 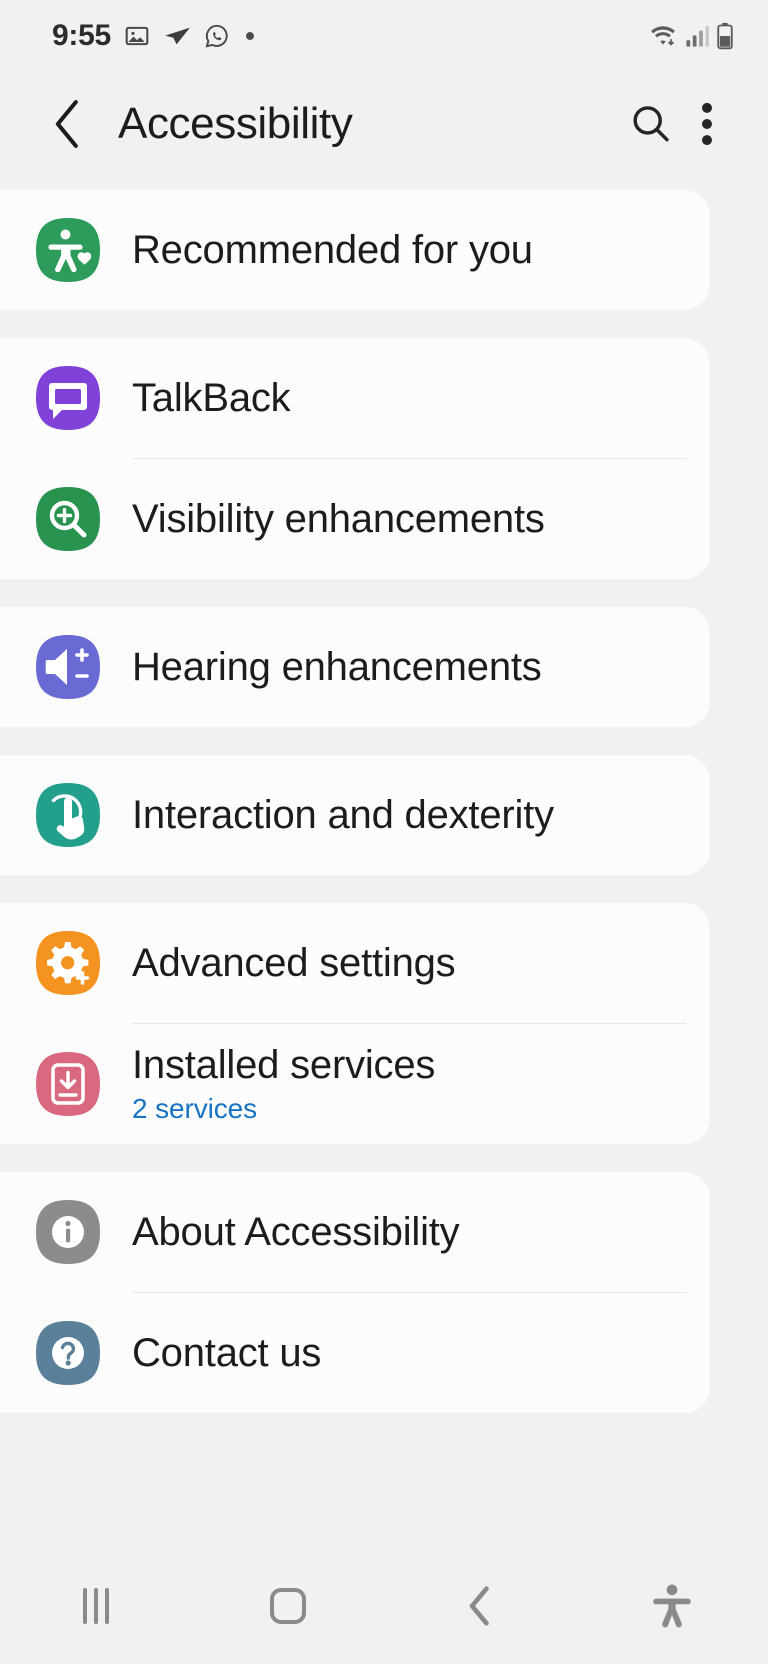 I want to click on list-item-interaction-and-dexterity: Interaction and dexterity, so click(x=355, y=815).